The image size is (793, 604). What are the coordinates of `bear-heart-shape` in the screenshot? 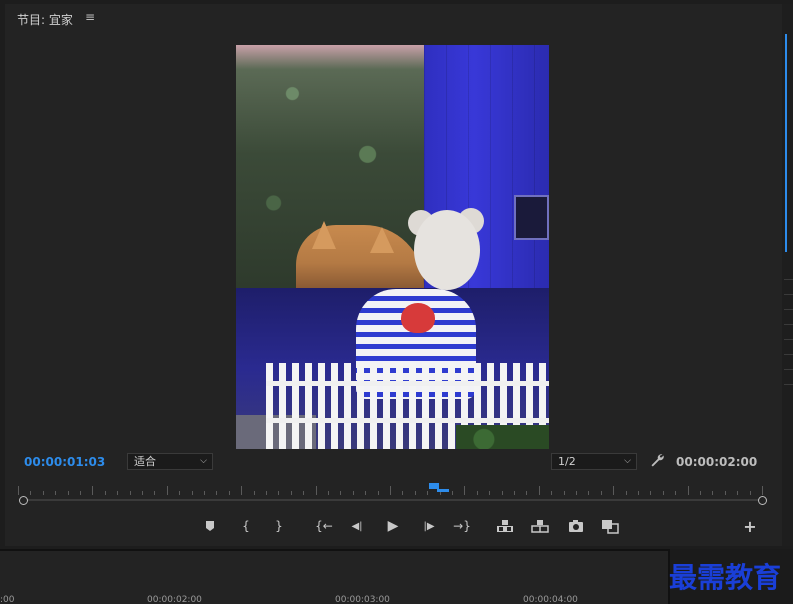 It's located at (418, 318).